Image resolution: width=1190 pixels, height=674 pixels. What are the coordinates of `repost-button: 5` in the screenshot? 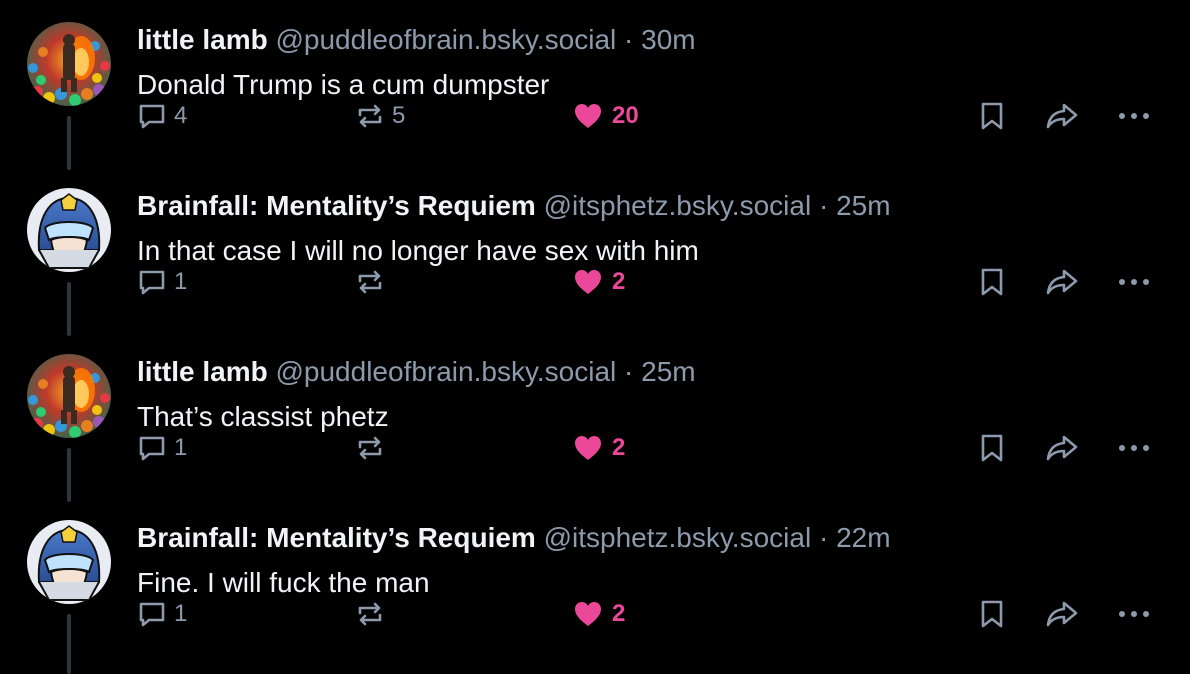 It's located at (379, 116).